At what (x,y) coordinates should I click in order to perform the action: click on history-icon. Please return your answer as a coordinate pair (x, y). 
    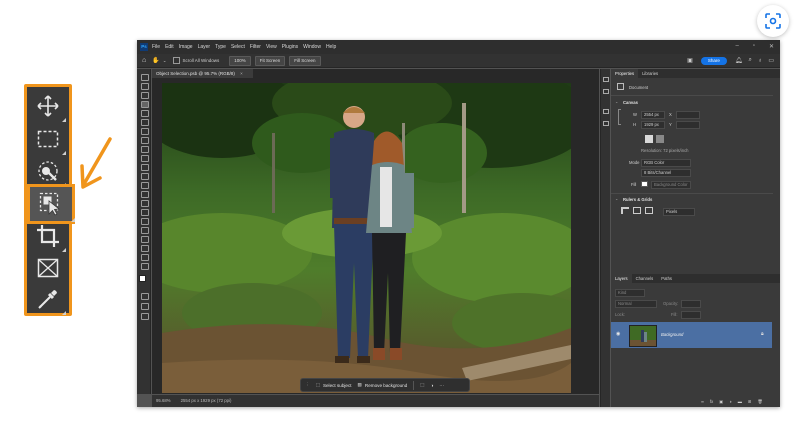
    Looking at the image, I should click on (606, 79).